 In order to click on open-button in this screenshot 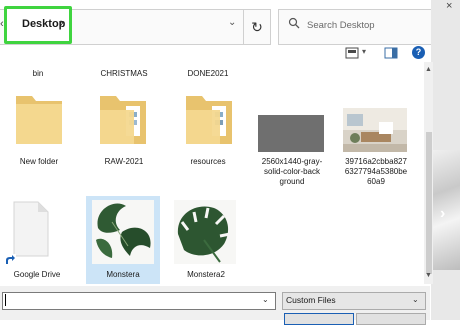, I will do `click(319, 319)`.